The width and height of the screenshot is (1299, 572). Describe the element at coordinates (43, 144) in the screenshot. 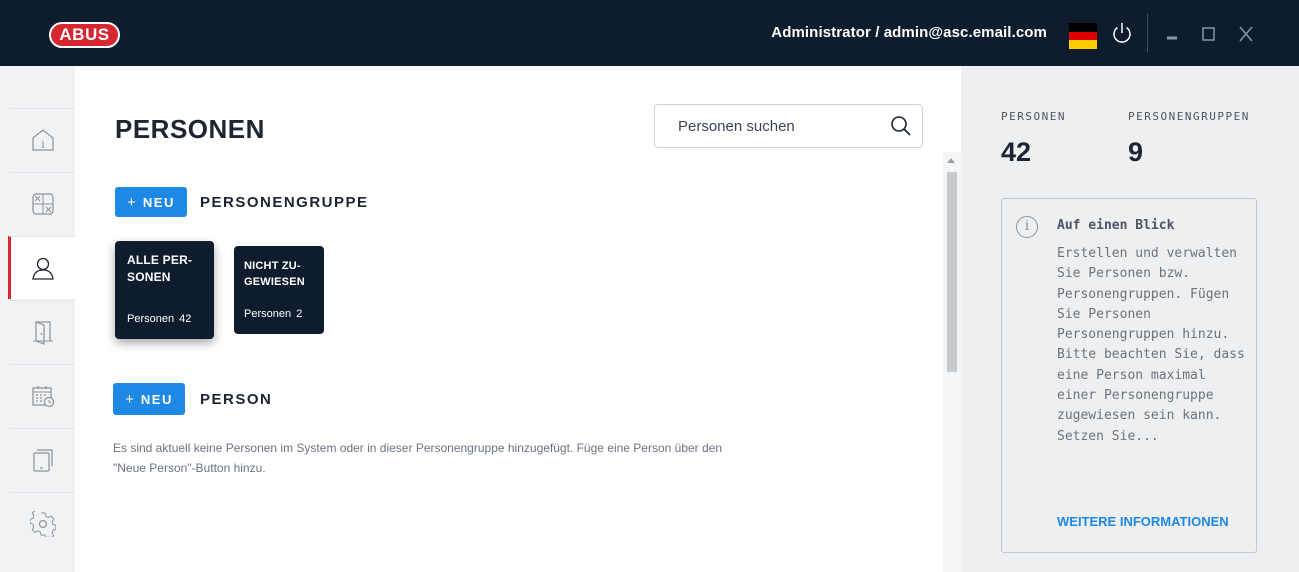

I see `svg-text: i` at that location.